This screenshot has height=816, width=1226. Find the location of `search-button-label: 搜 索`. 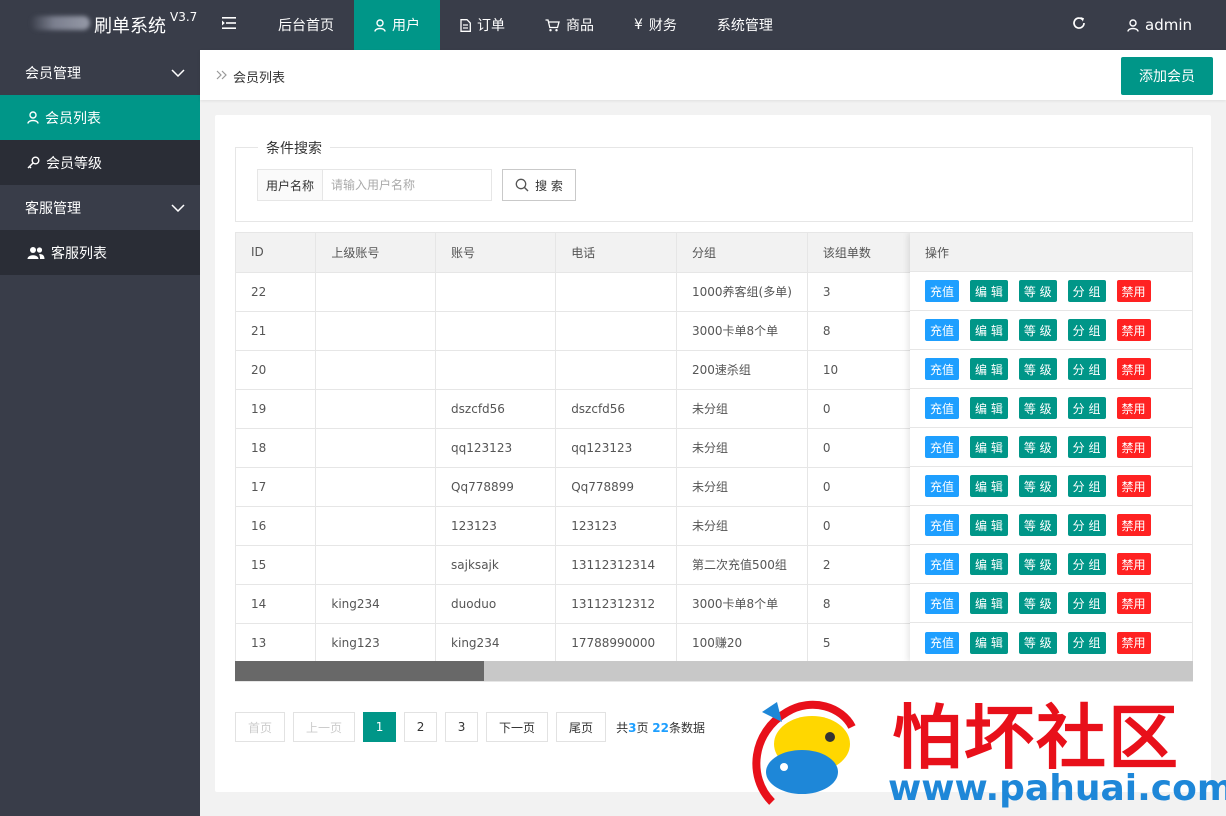

search-button-label: 搜 索 is located at coordinates (549, 185).